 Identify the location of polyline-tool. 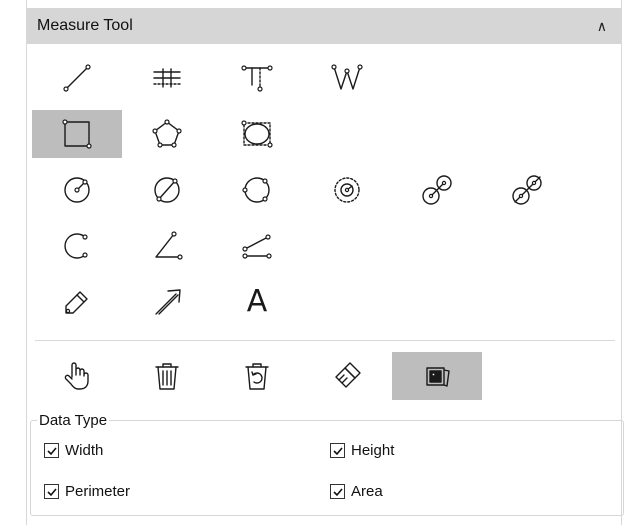
(347, 78).